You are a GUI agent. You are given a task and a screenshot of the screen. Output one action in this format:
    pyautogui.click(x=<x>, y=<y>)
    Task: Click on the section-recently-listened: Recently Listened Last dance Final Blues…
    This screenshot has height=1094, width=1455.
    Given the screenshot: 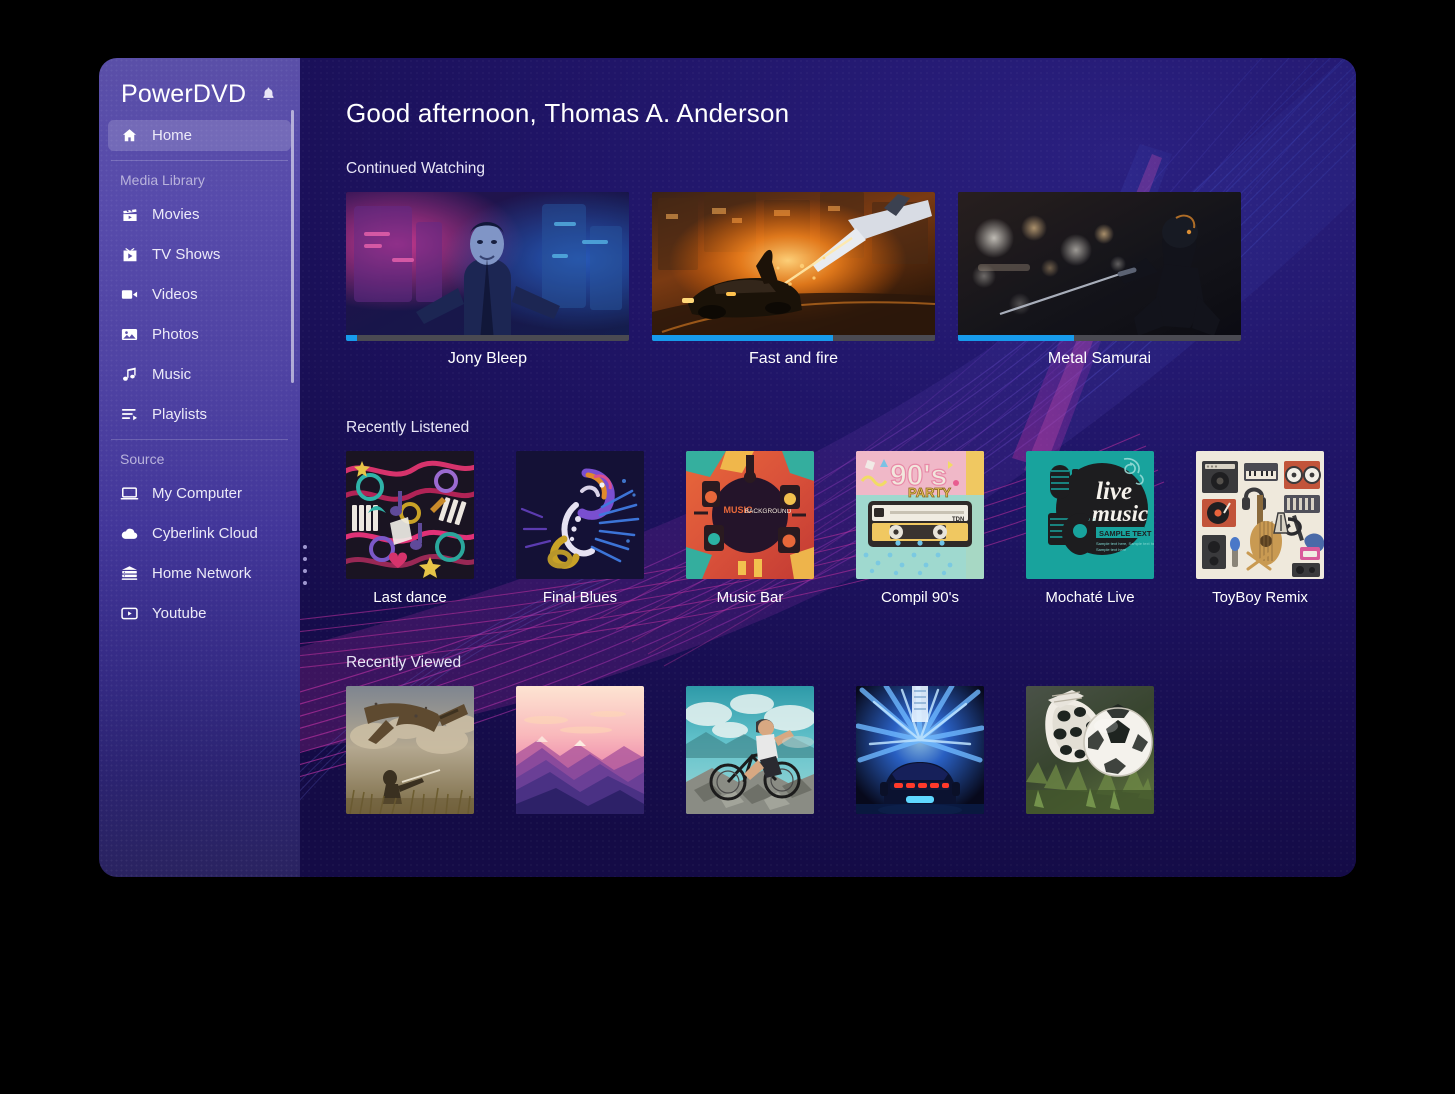 What is the action you would take?
    pyautogui.click(x=851, y=512)
    